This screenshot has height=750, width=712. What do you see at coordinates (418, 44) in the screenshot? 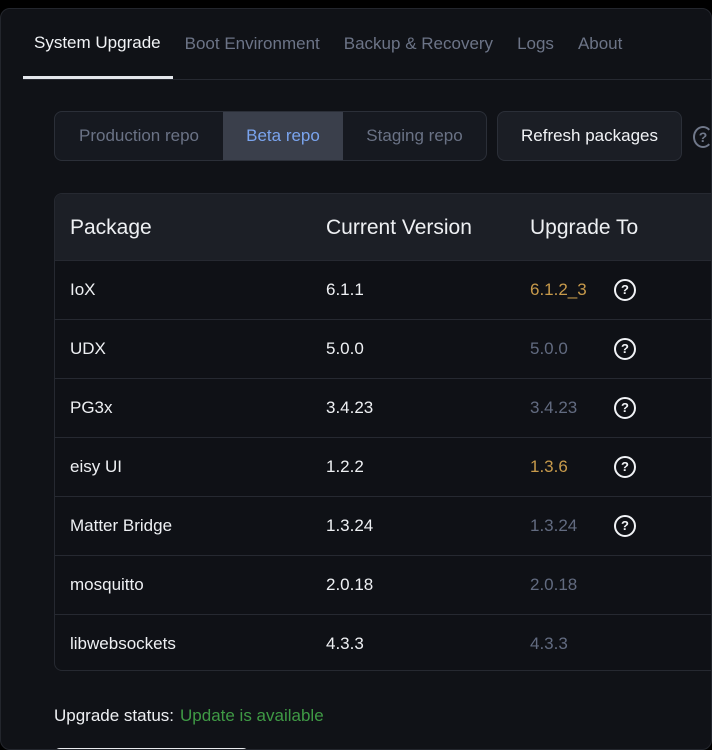
I see `tab-backup-recovery: Backup & Recovery` at bounding box center [418, 44].